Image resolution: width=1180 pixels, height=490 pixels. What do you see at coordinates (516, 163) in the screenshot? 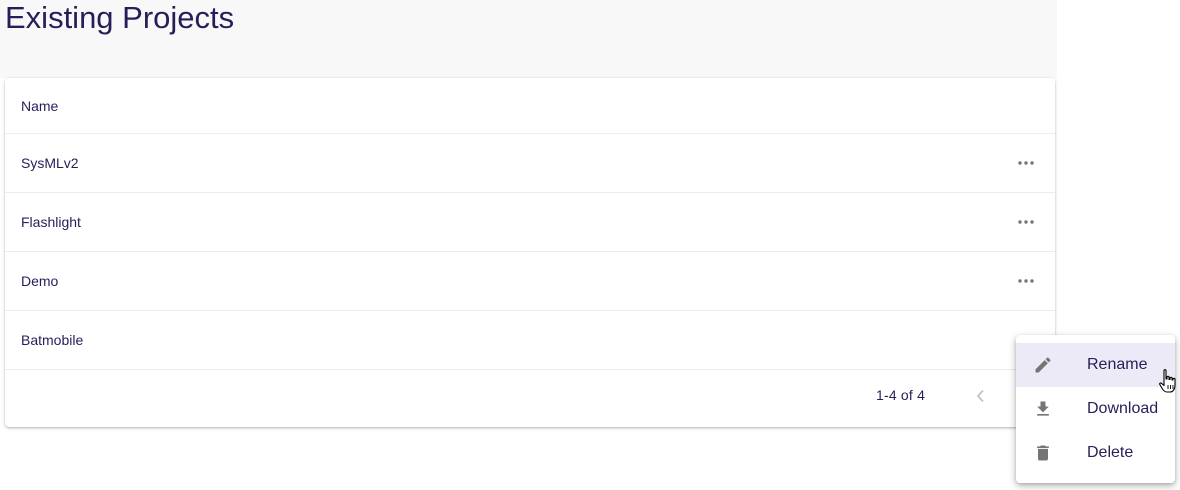
I see `project-name: SysMLv2` at bounding box center [516, 163].